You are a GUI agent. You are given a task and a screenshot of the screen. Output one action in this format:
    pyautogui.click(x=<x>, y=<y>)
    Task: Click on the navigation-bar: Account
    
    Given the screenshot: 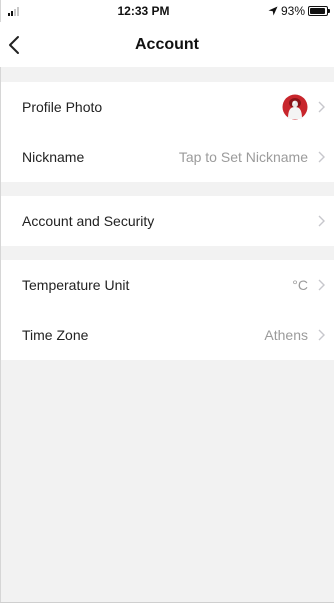 What is the action you would take?
    pyautogui.click(x=167, y=44)
    